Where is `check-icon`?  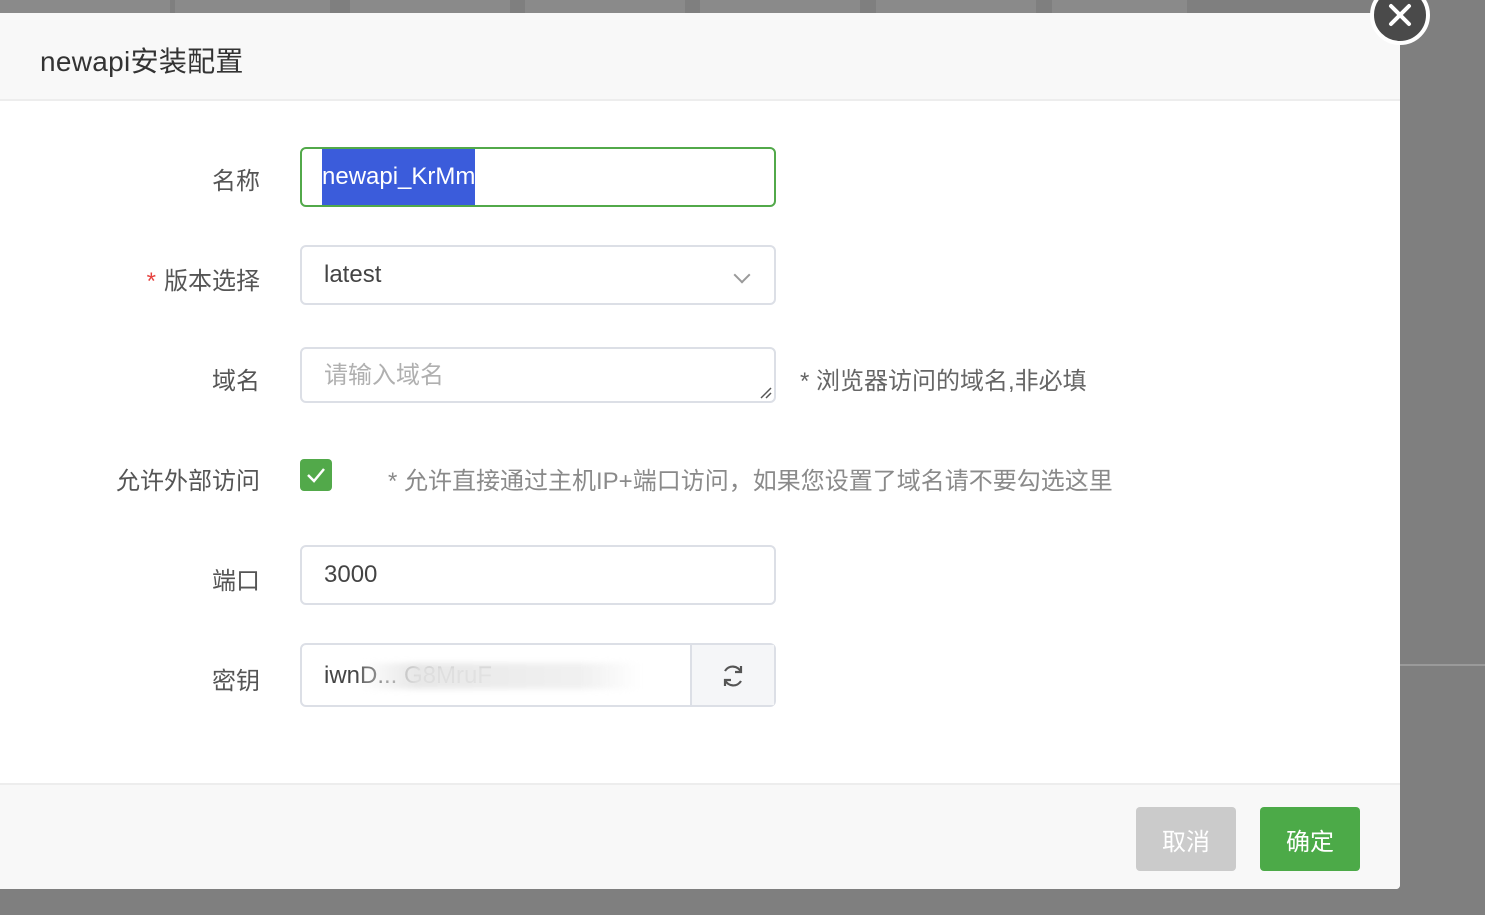 check-icon is located at coordinates (316, 475).